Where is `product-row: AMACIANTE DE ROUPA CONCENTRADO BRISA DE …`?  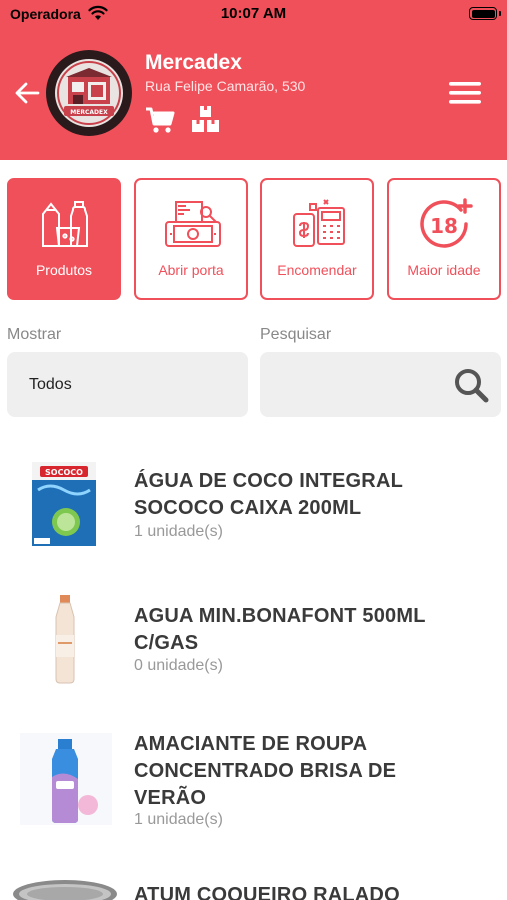
product-row: AMACIANTE DE ROUPA CONCENTRADO BRISA DE … is located at coordinates (253, 785).